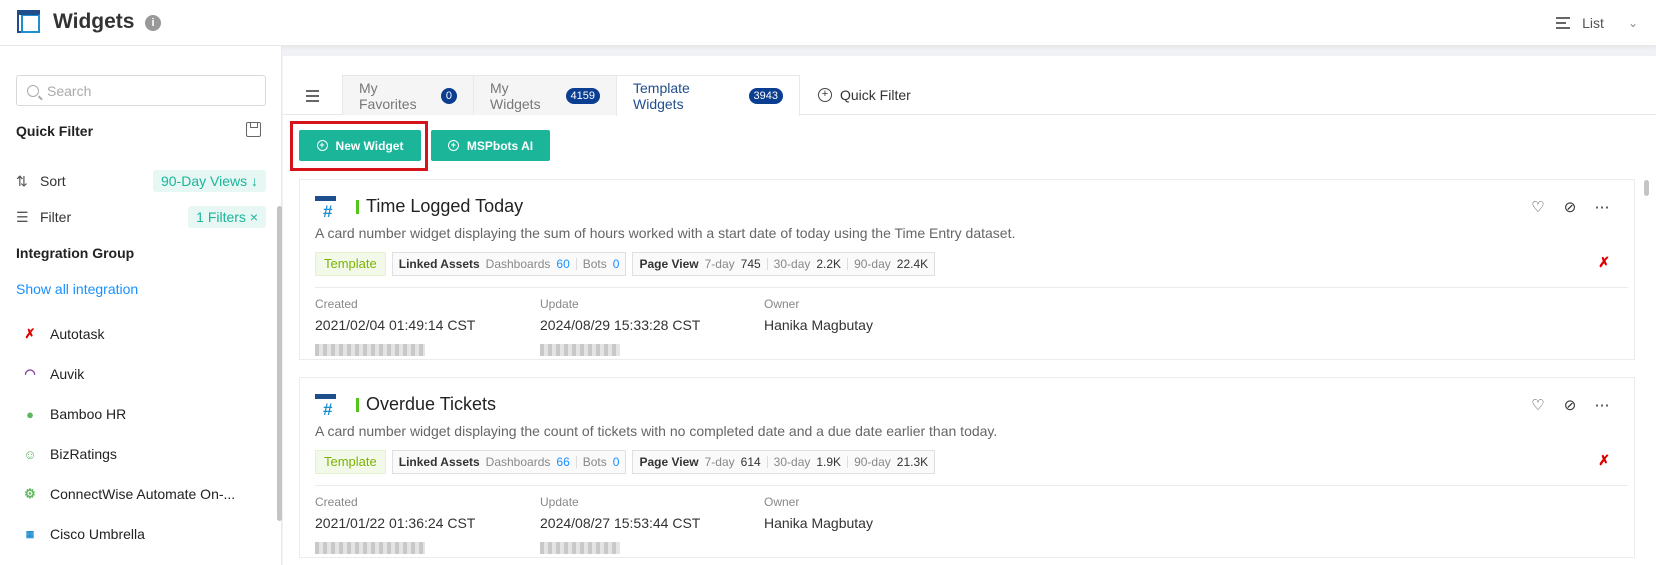 This screenshot has height=565, width=1656. I want to click on update-value: 2024/08/29 15:33:28 CST, so click(620, 325).